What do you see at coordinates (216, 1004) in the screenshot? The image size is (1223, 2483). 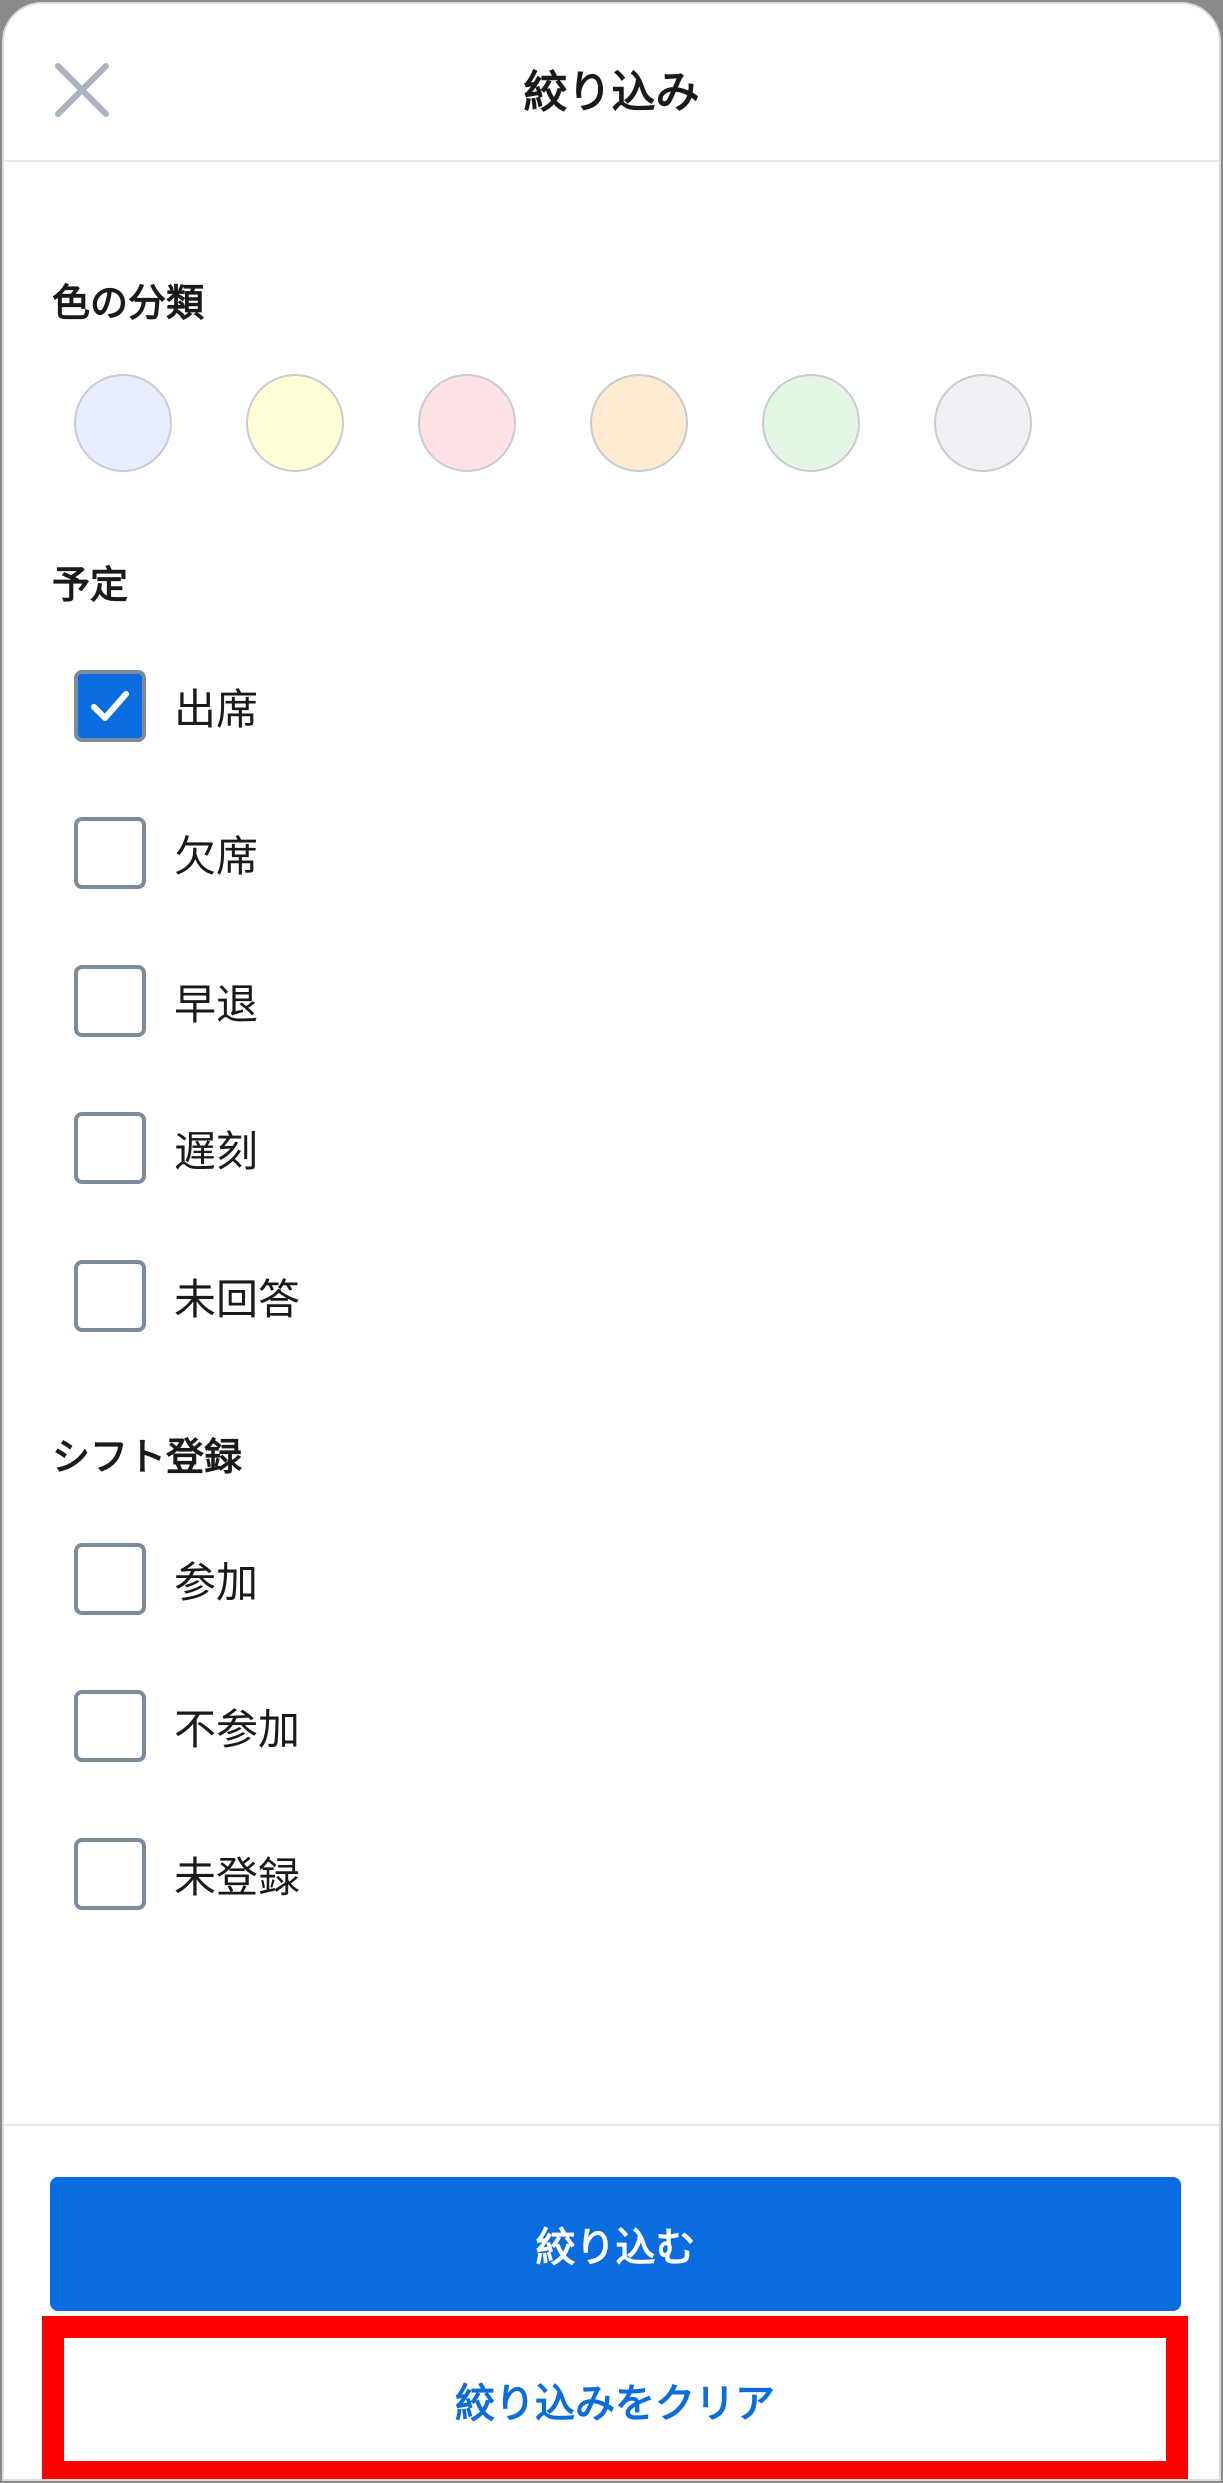 I see `checkbox-label: 早退` at bounding box center [216, 1004].